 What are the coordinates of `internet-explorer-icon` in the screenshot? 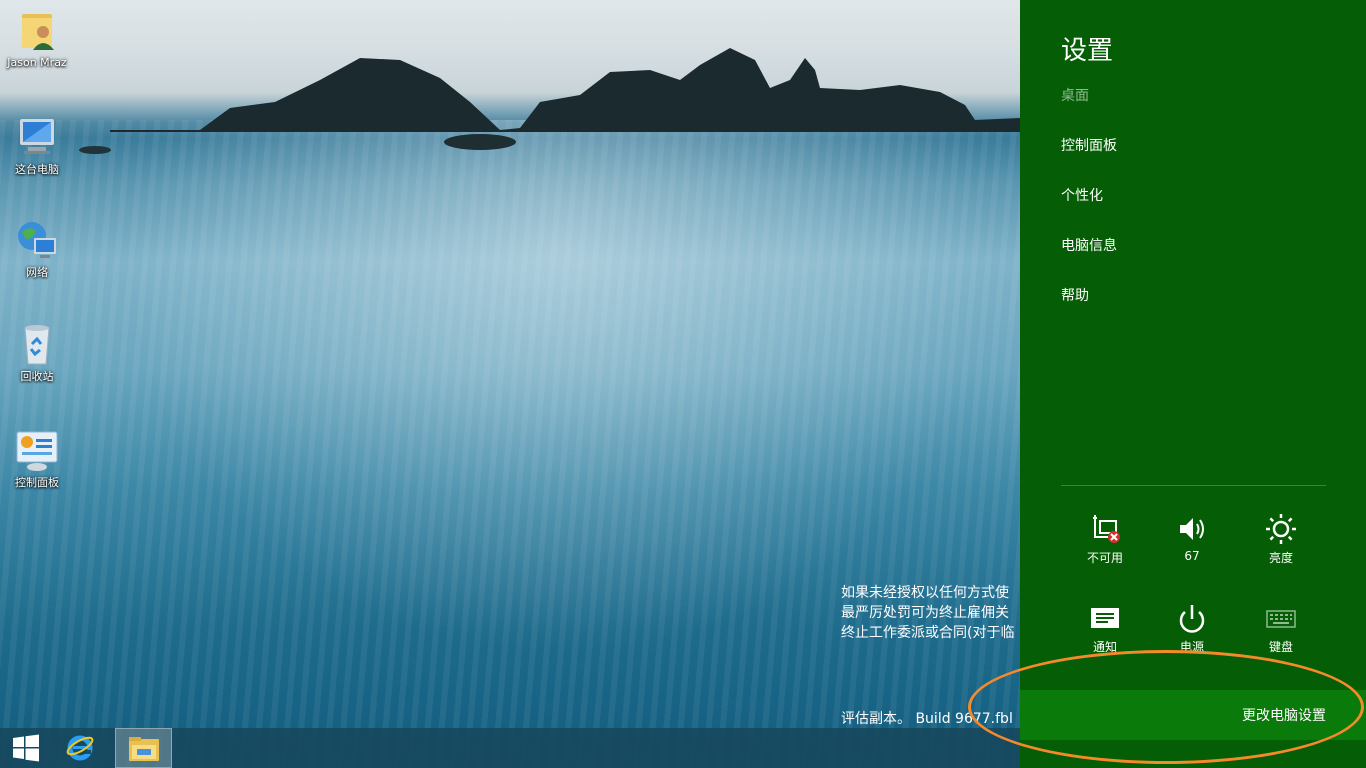 It's located at (80, 748).